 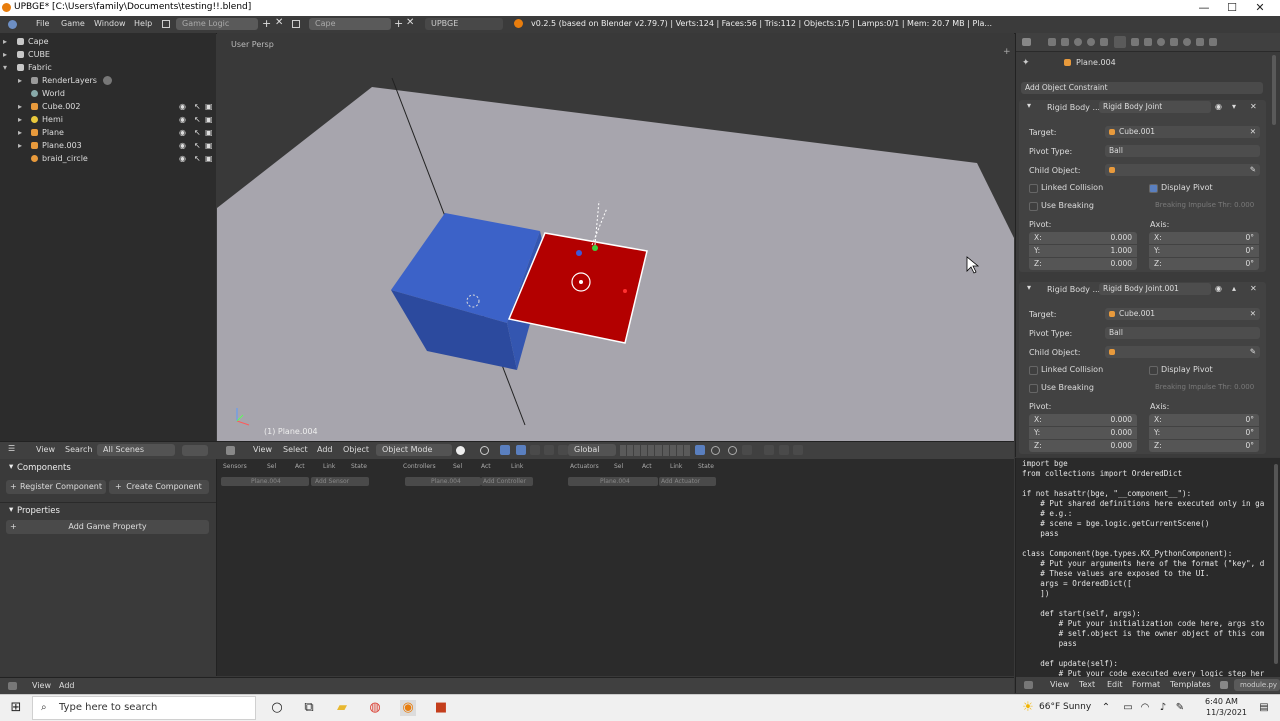 I want to click on tray-chevron-icon: ⌃, so click(x=1106, y=708).